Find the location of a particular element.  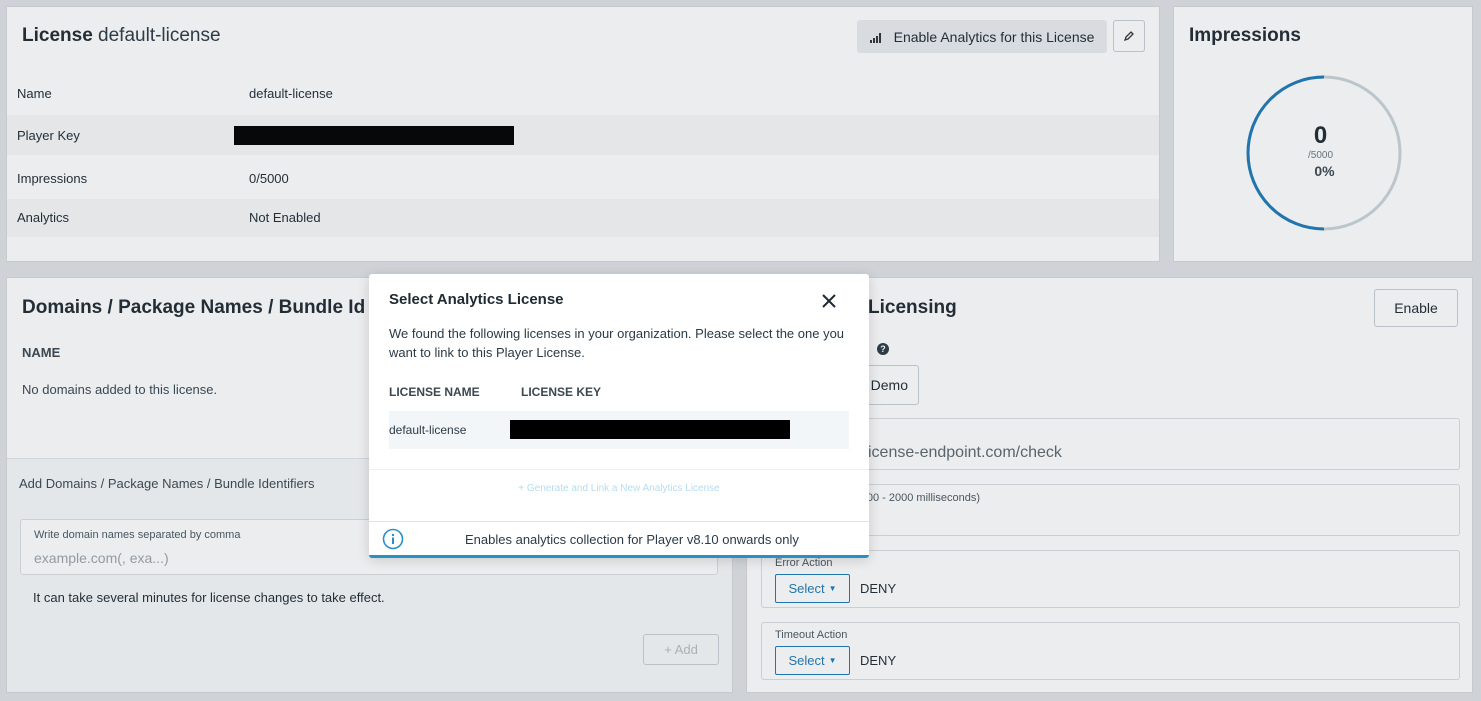

modal-divider is located at coordinates (619, 469).